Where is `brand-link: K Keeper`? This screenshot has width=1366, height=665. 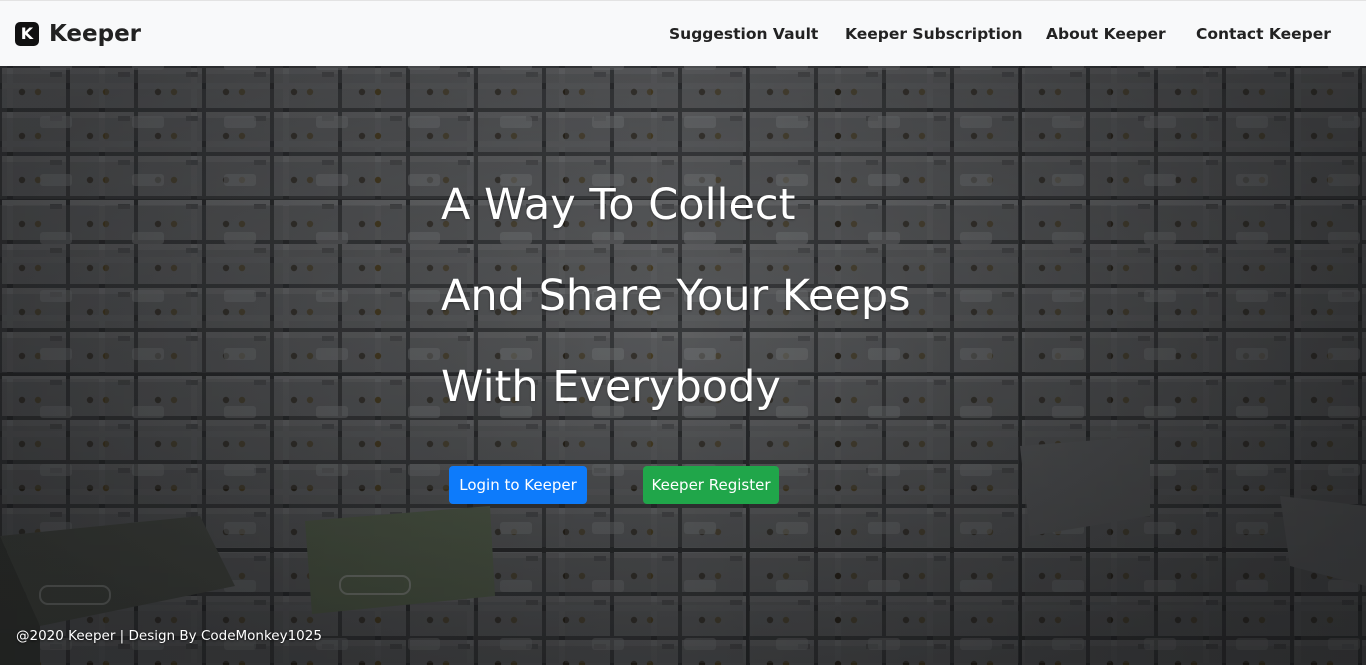 brand-link: K Keeper is located at coordinates (78, 34).